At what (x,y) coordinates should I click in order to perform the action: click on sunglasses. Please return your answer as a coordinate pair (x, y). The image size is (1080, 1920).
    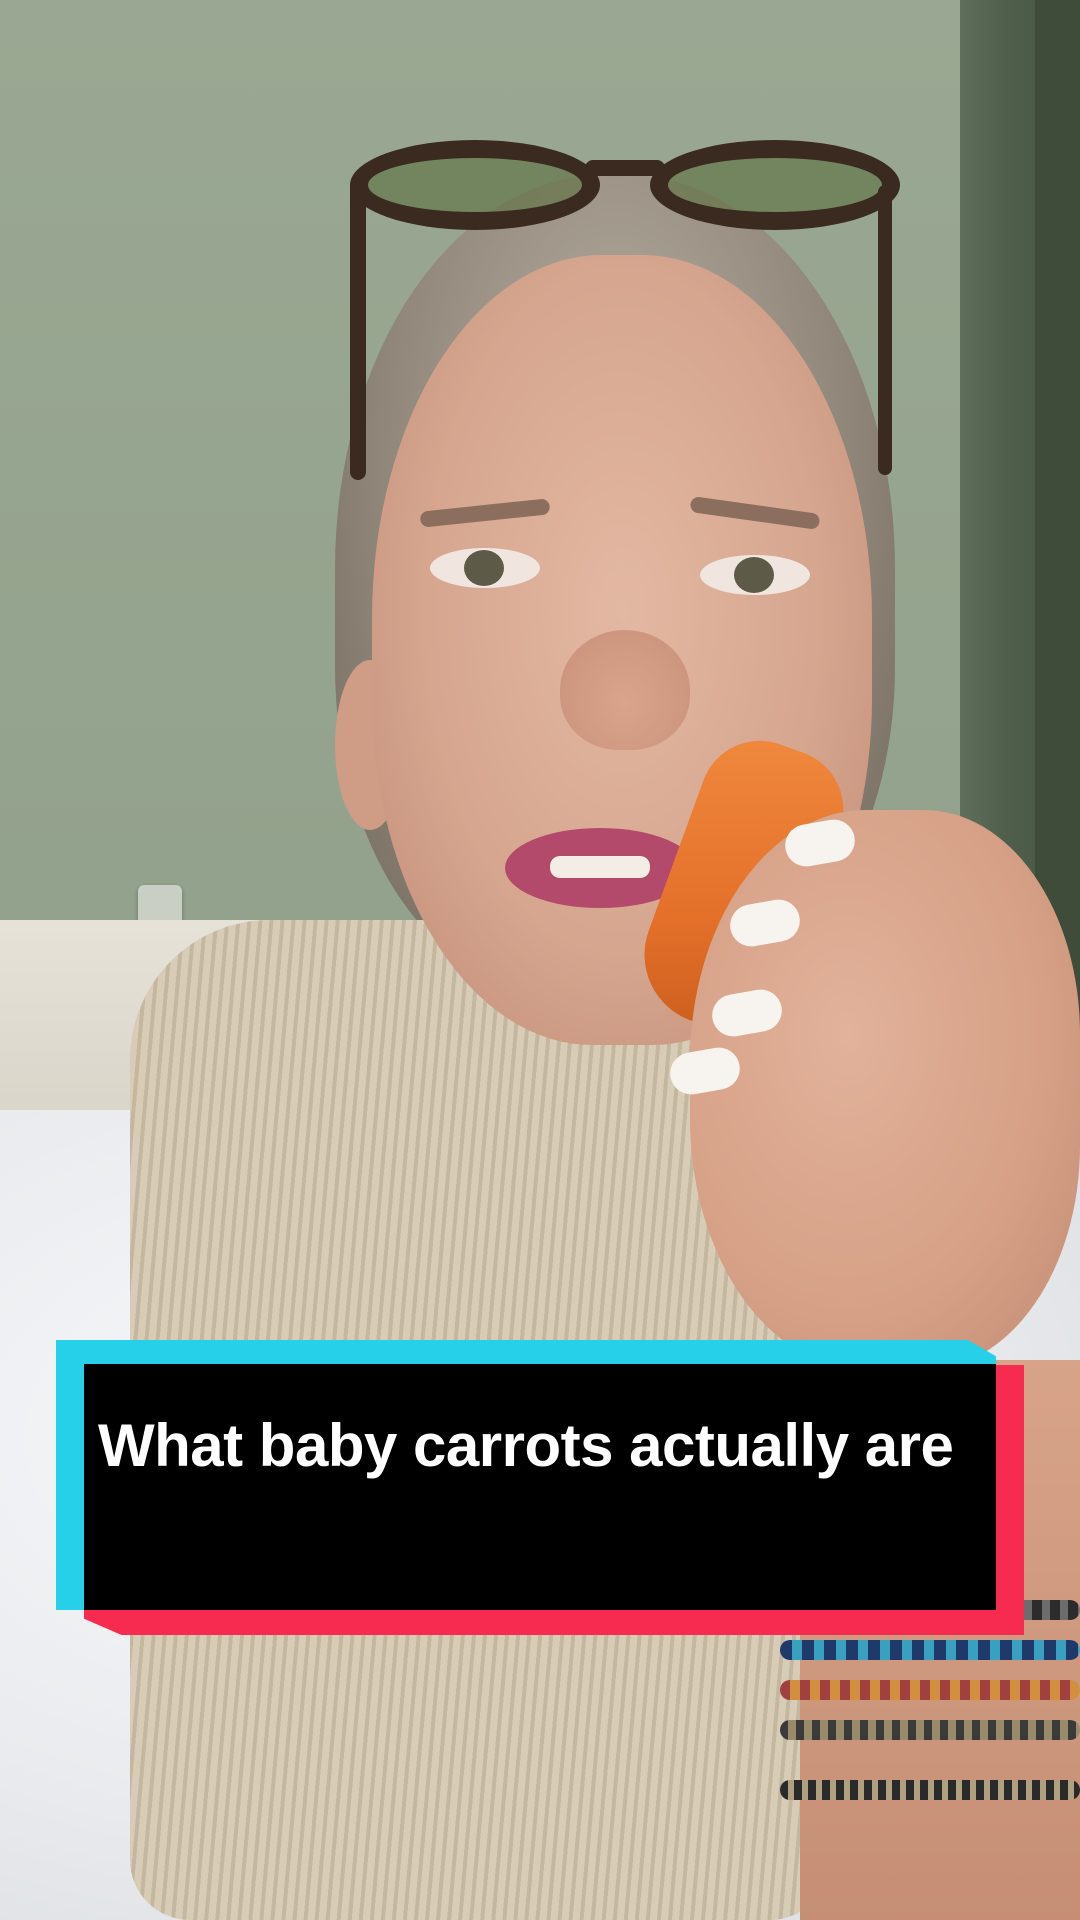
    Looking at the image, I should click on (625, 195).